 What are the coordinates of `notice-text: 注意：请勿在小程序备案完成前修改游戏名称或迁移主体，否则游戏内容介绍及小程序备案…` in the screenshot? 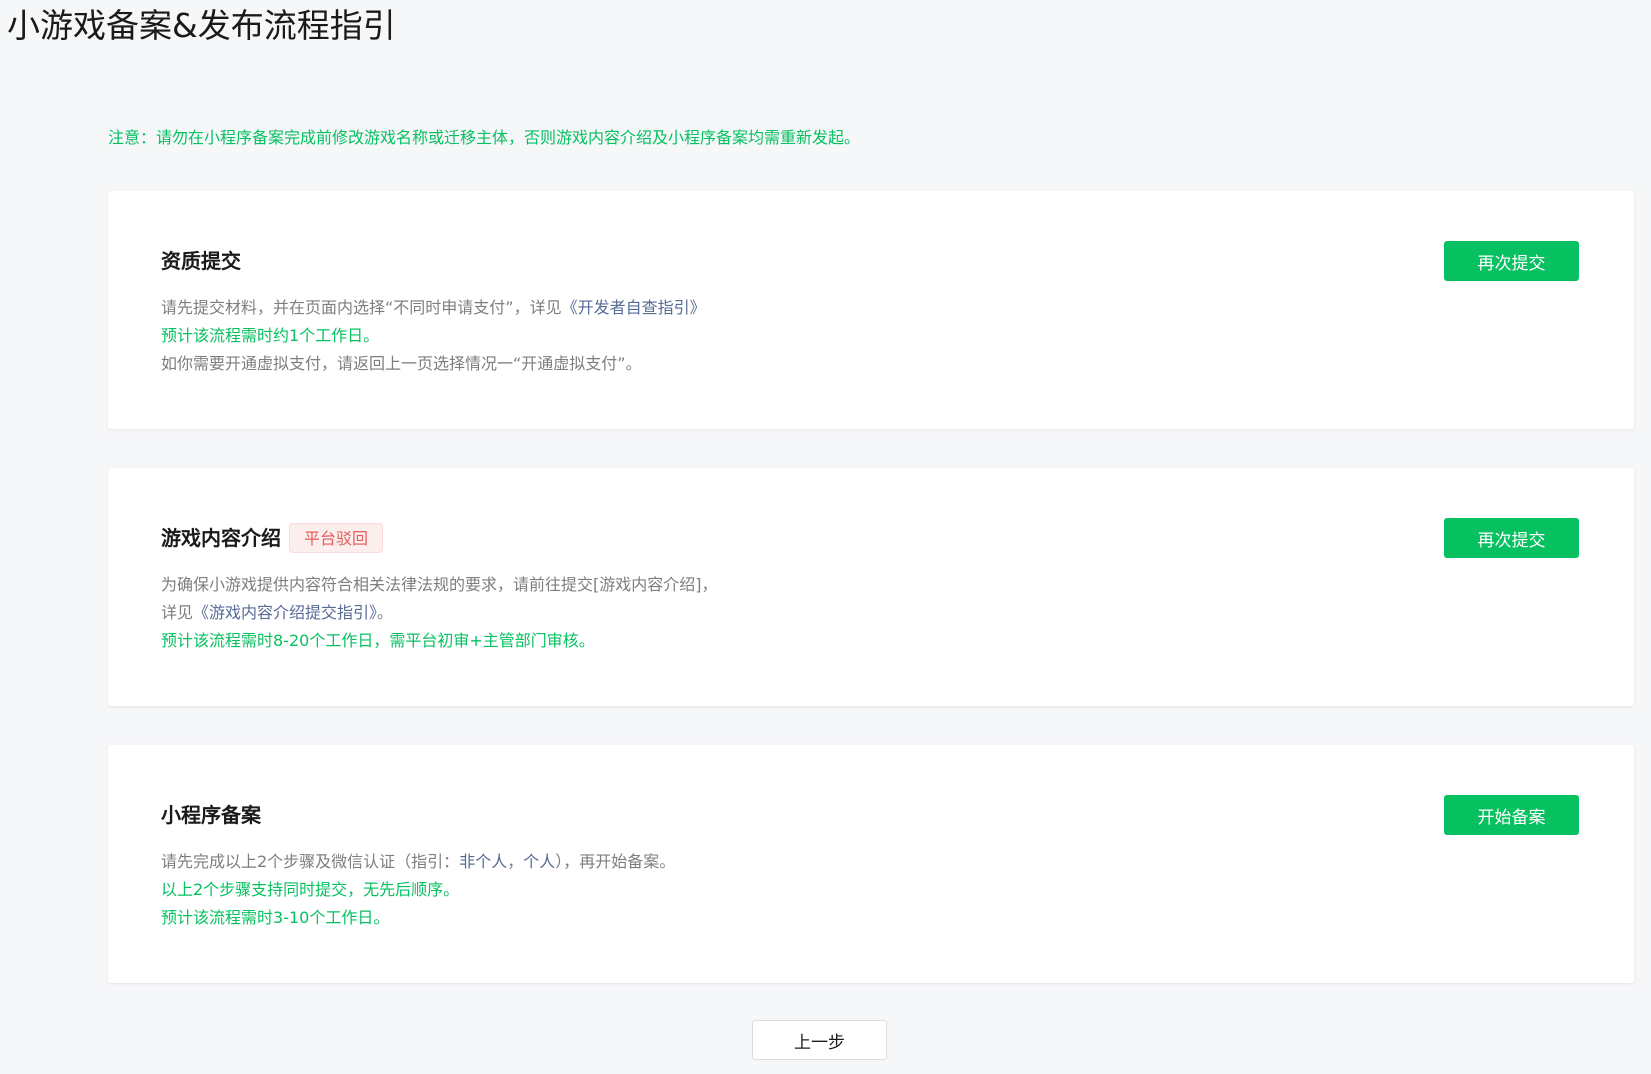 It's located at (484, 137).